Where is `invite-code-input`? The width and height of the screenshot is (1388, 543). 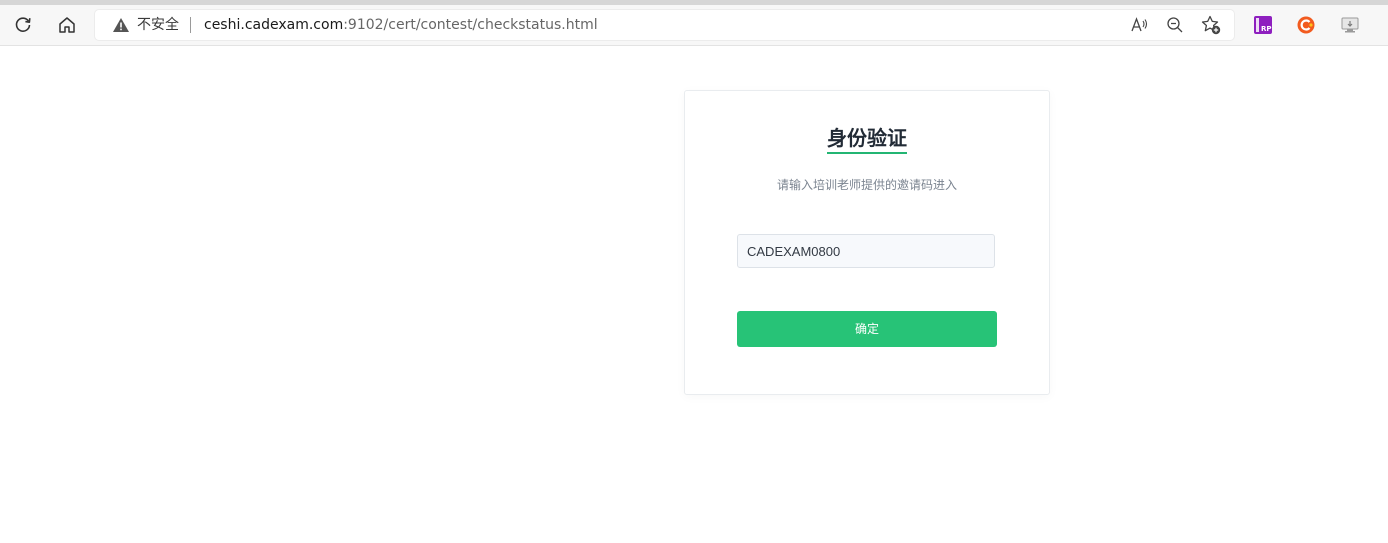 invite-code-input is located at coordinates (866, 251).